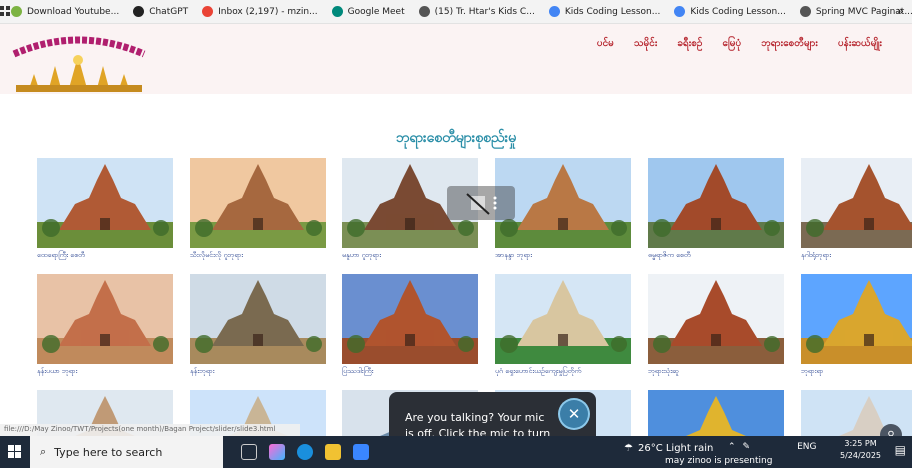 This screenshot has height=468, width=912. Describe the element at coordinates (258, 256) in the screenshot. I see `pagoda-caption: သီးလိုမင်းလို ဂူဘုရား` at that location.